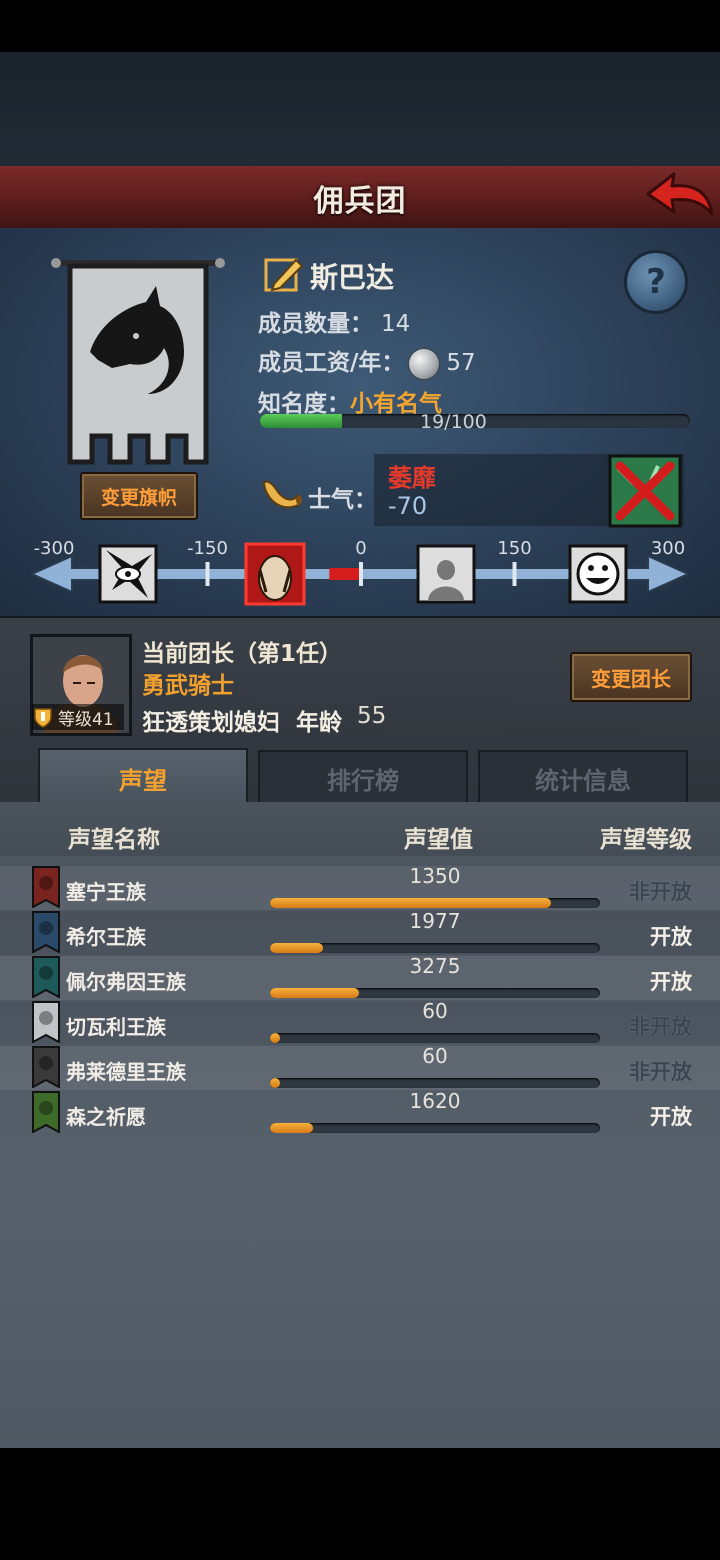 The height and width of the screenshot is (1560, 720). I want to click on table-row: 森之祈愿 1620 开放, so click(360, 1112).